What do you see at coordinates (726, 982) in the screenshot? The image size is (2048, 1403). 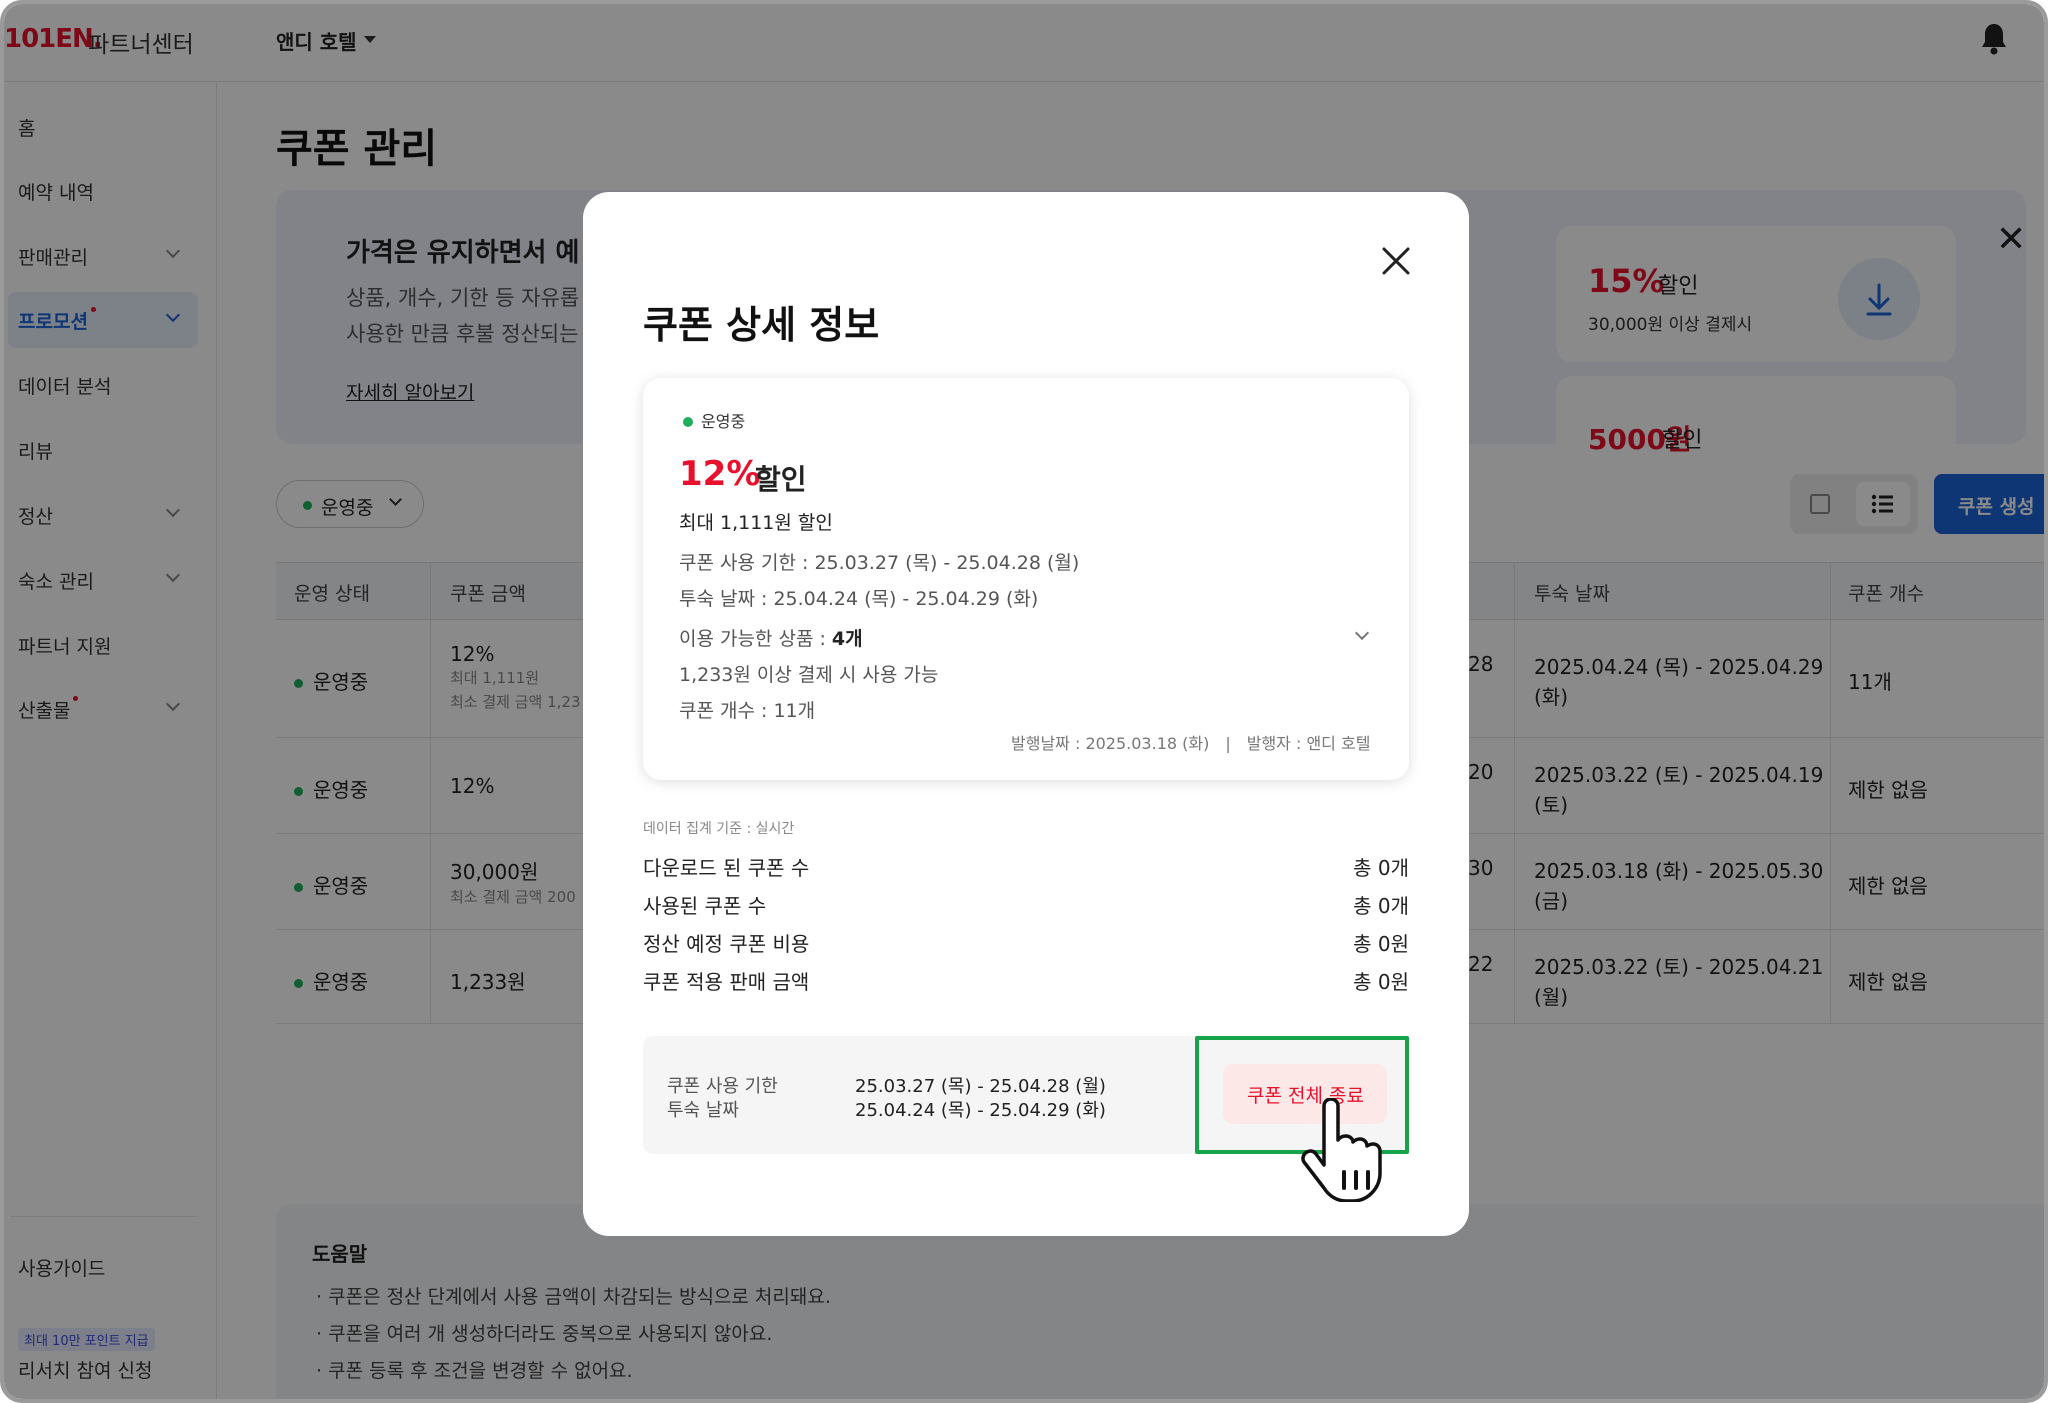 I see `stat-label: 쿠폰 적용 판매 금액` at bounding box center [726, 982].